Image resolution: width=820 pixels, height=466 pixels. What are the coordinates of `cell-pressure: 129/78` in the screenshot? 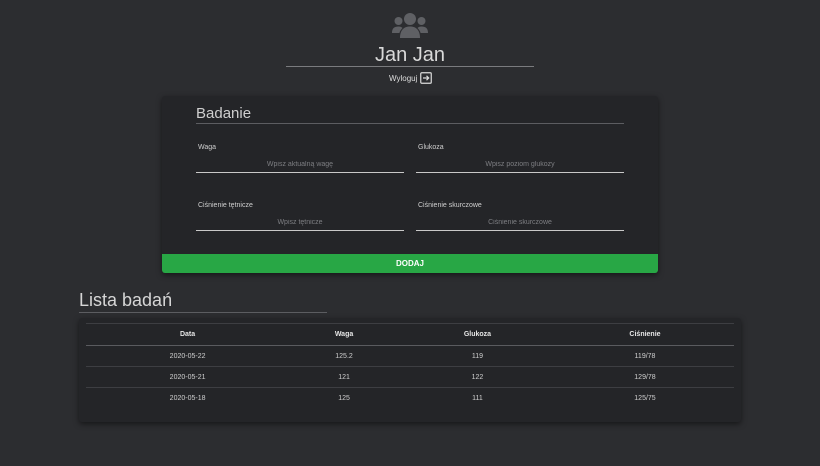 It's located at (644, 377).